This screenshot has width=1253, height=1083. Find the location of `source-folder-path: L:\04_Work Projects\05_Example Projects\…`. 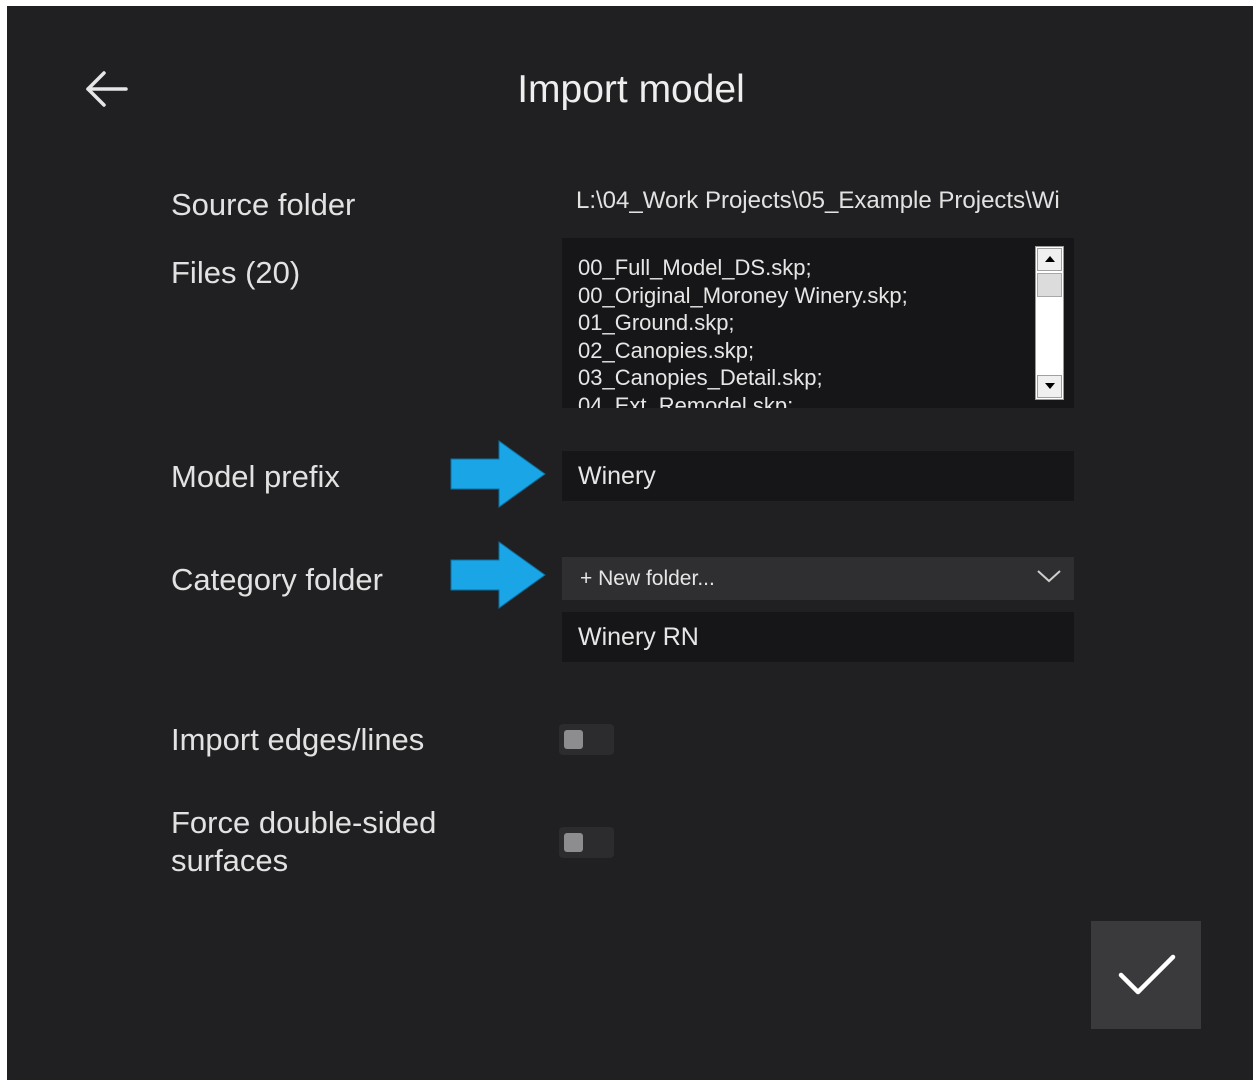

source-folder-path: L:\04_Work Projects\05_Example Projects\… is located at coordinates (818, 200).